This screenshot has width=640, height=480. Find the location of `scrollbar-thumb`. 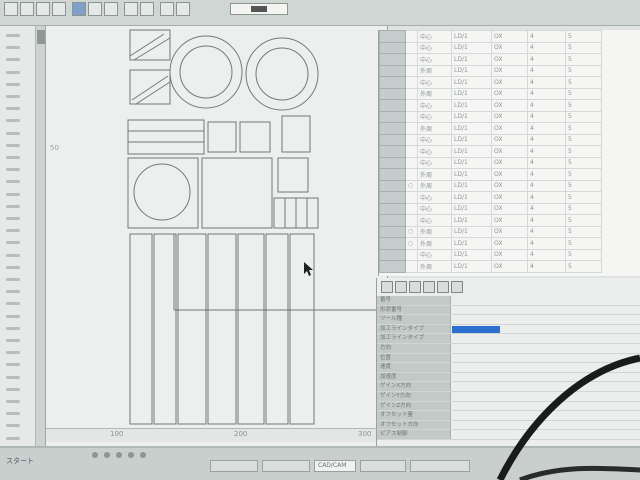

scrollbar-thumb is located at coordinates (41, 37).